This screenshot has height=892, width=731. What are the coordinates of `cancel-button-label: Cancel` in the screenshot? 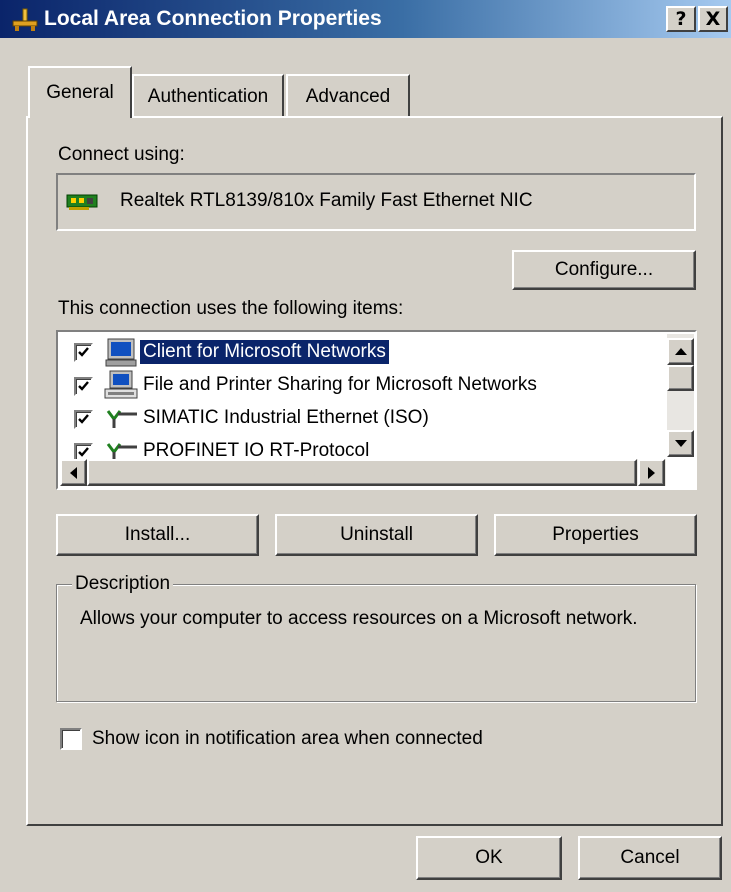 It's located at (650, 857).